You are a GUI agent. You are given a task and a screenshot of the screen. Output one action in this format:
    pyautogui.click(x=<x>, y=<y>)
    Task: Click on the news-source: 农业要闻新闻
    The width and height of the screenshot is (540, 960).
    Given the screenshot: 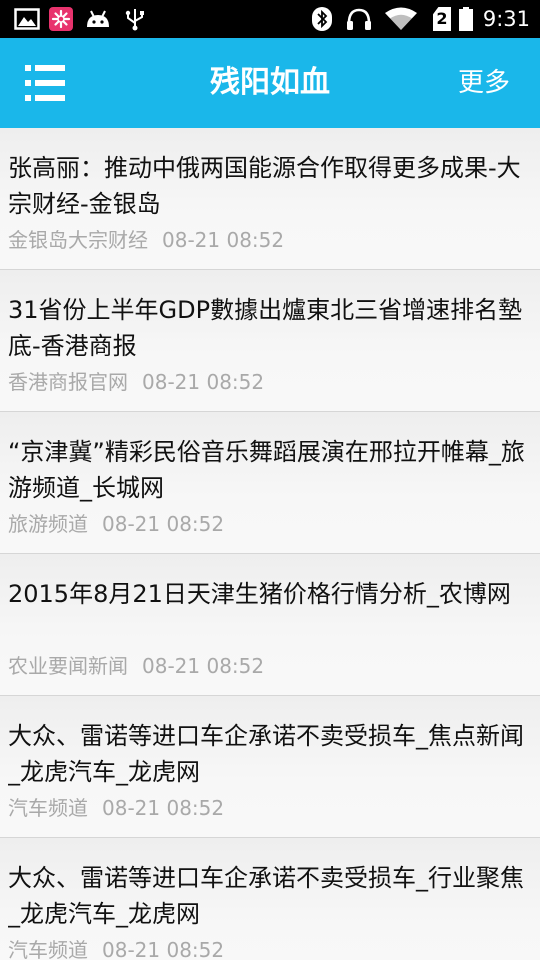 What is the action you would take?
    pyautogui.click(x=68, y=666)
    